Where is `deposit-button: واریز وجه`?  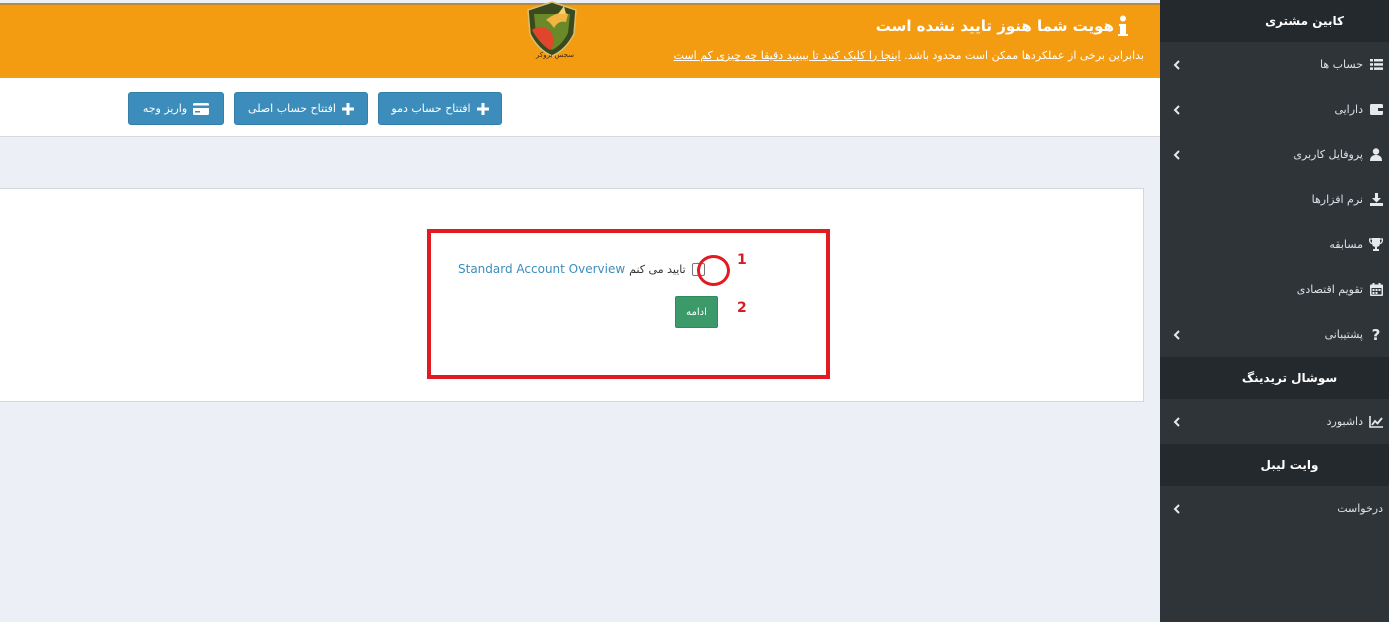 deposit-button: واریز وجه is located at coordinates (176, 108).